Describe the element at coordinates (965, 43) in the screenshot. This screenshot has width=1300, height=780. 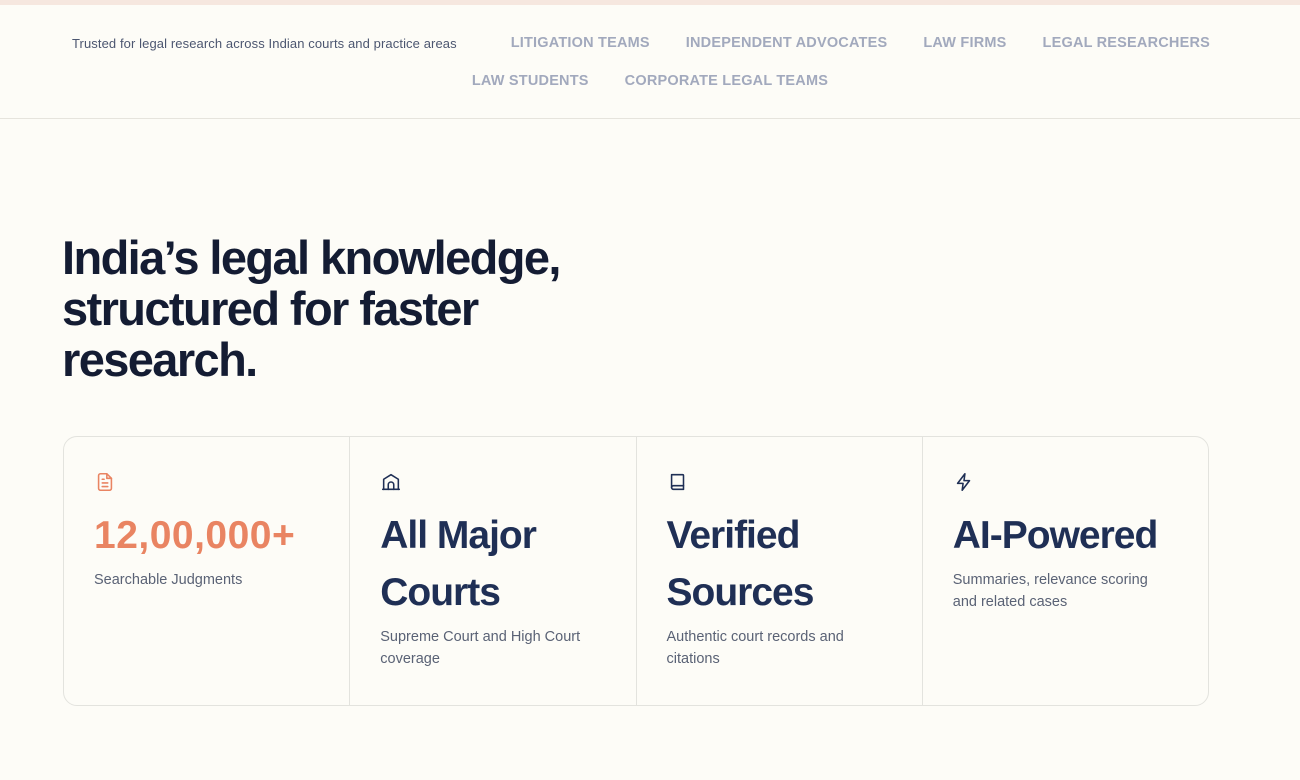
I see `audience-tag-law-firms: LAW FIRMS` at that location.